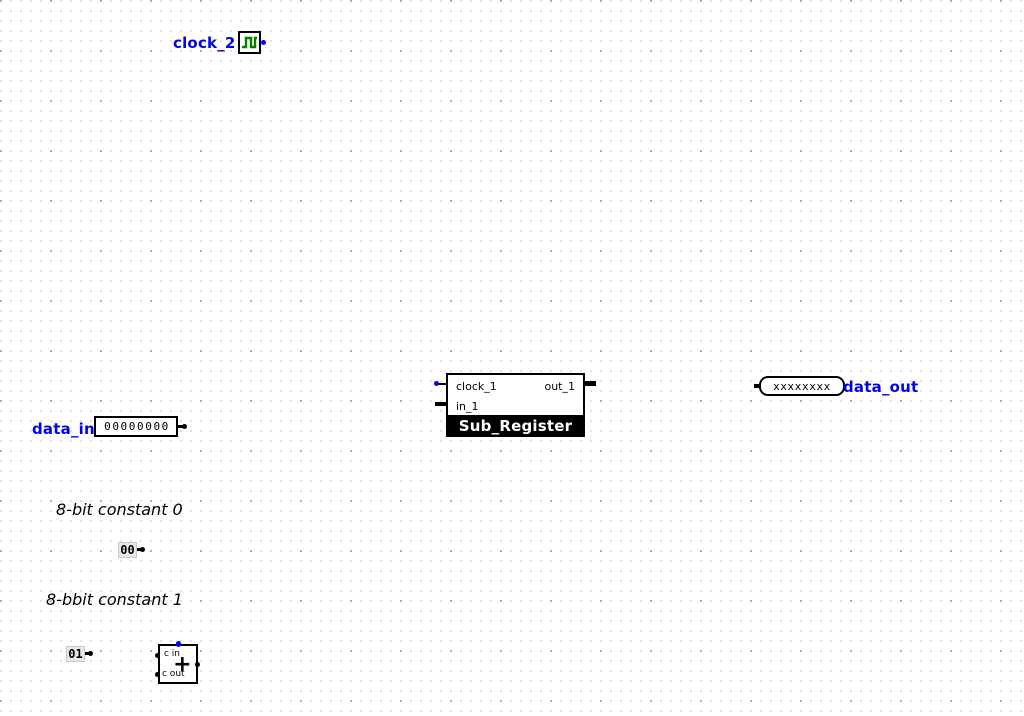 The height and width of the screenshot is (716, 1024). I want to click on comment-constant-0: 8-bit constant 0, so click(119, 509).